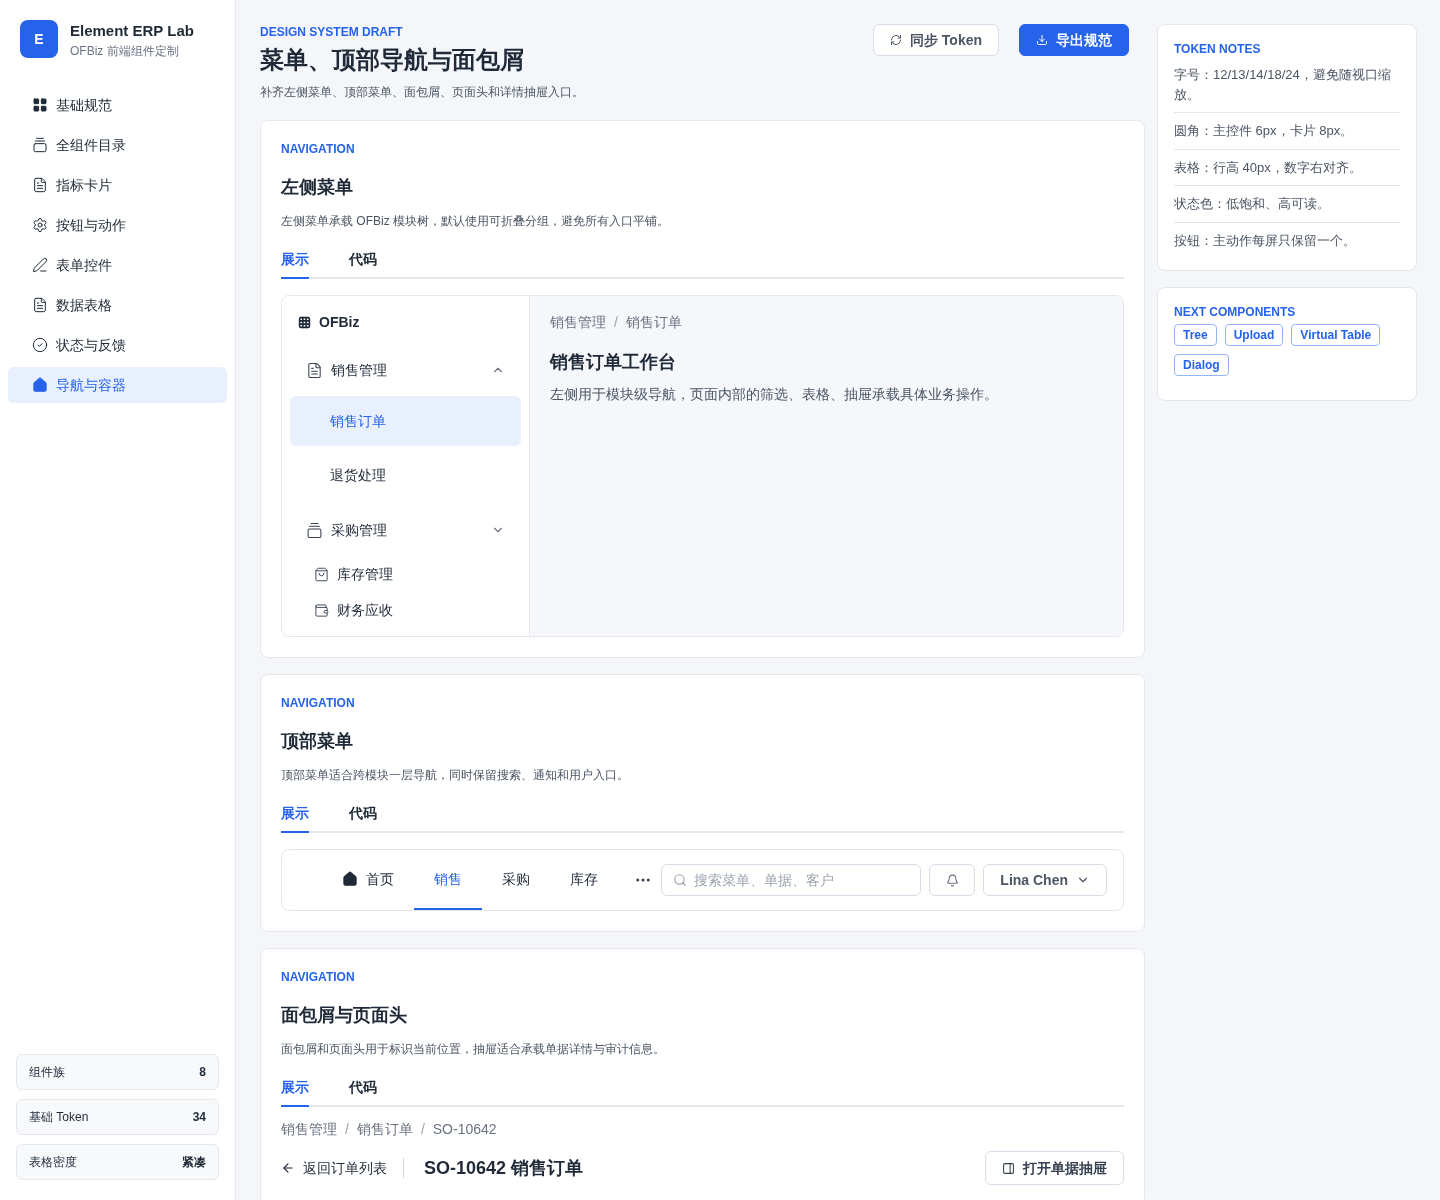  I want to click on stat-label: 组件族, so click(47, 1072).